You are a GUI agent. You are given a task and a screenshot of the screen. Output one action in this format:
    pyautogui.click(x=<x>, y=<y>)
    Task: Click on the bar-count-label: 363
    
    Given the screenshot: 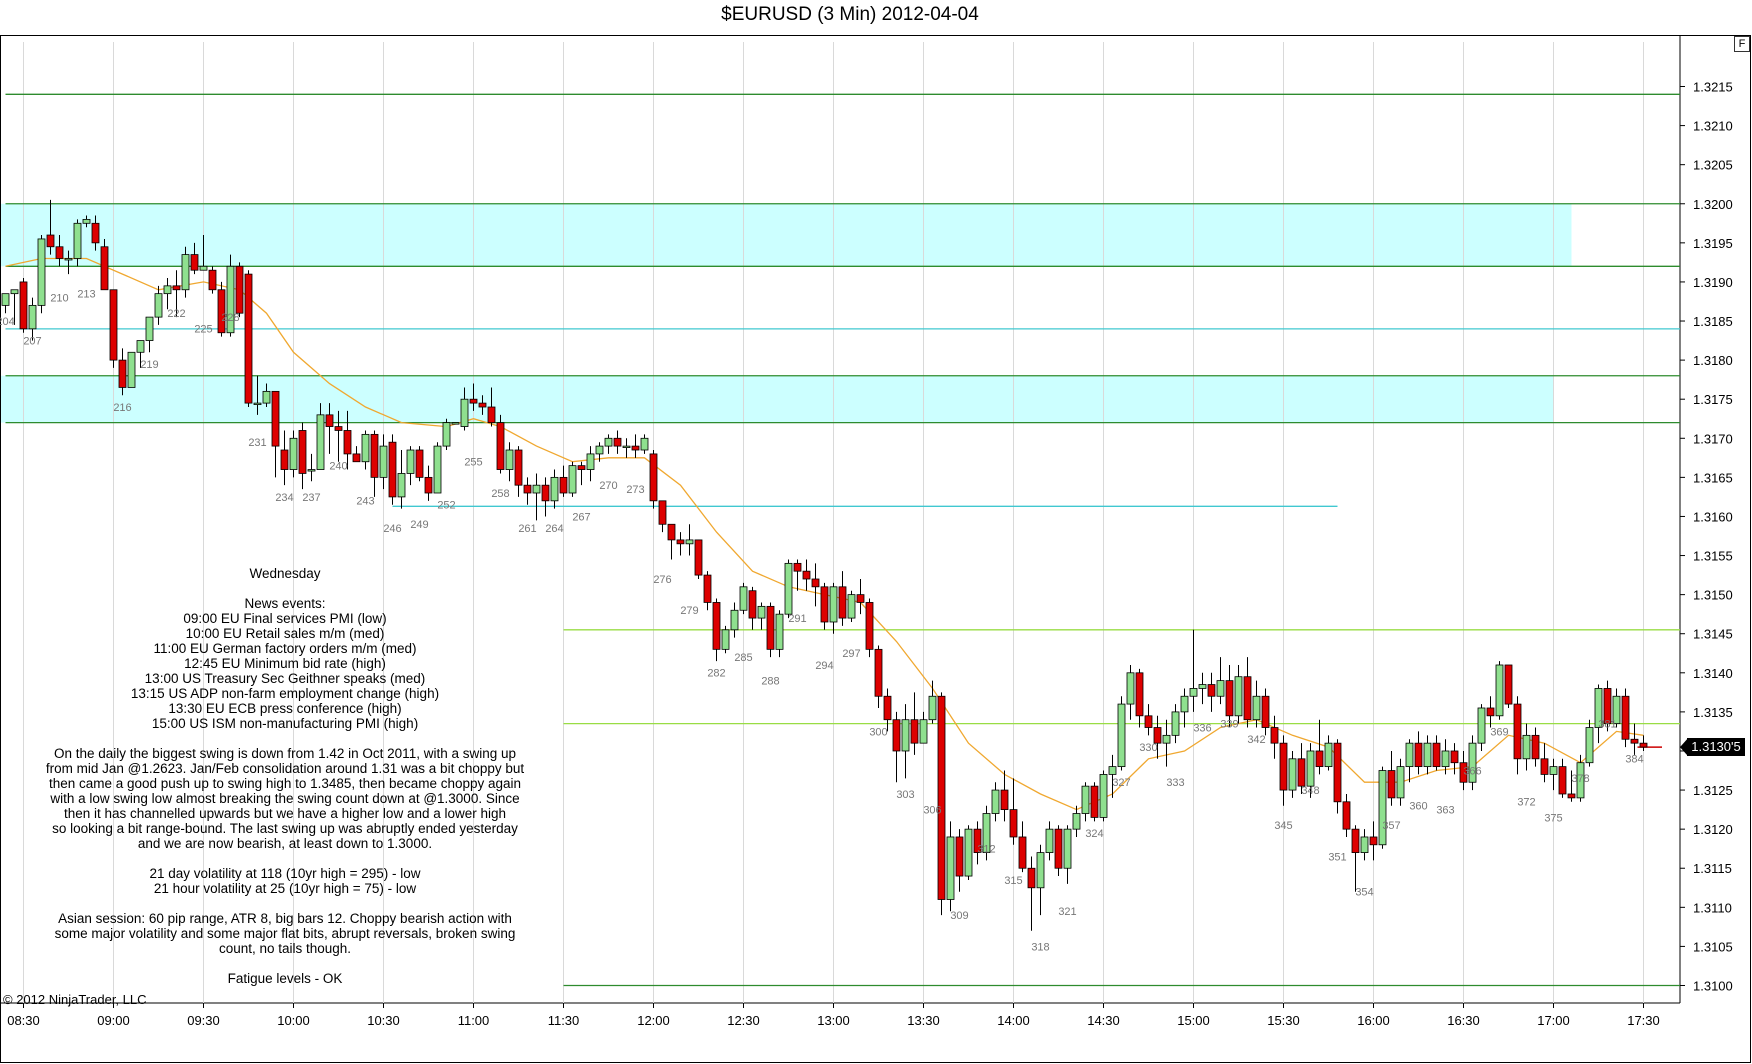 What is the action you would take?
    pyautogui.click(x=1445, y=811)
    